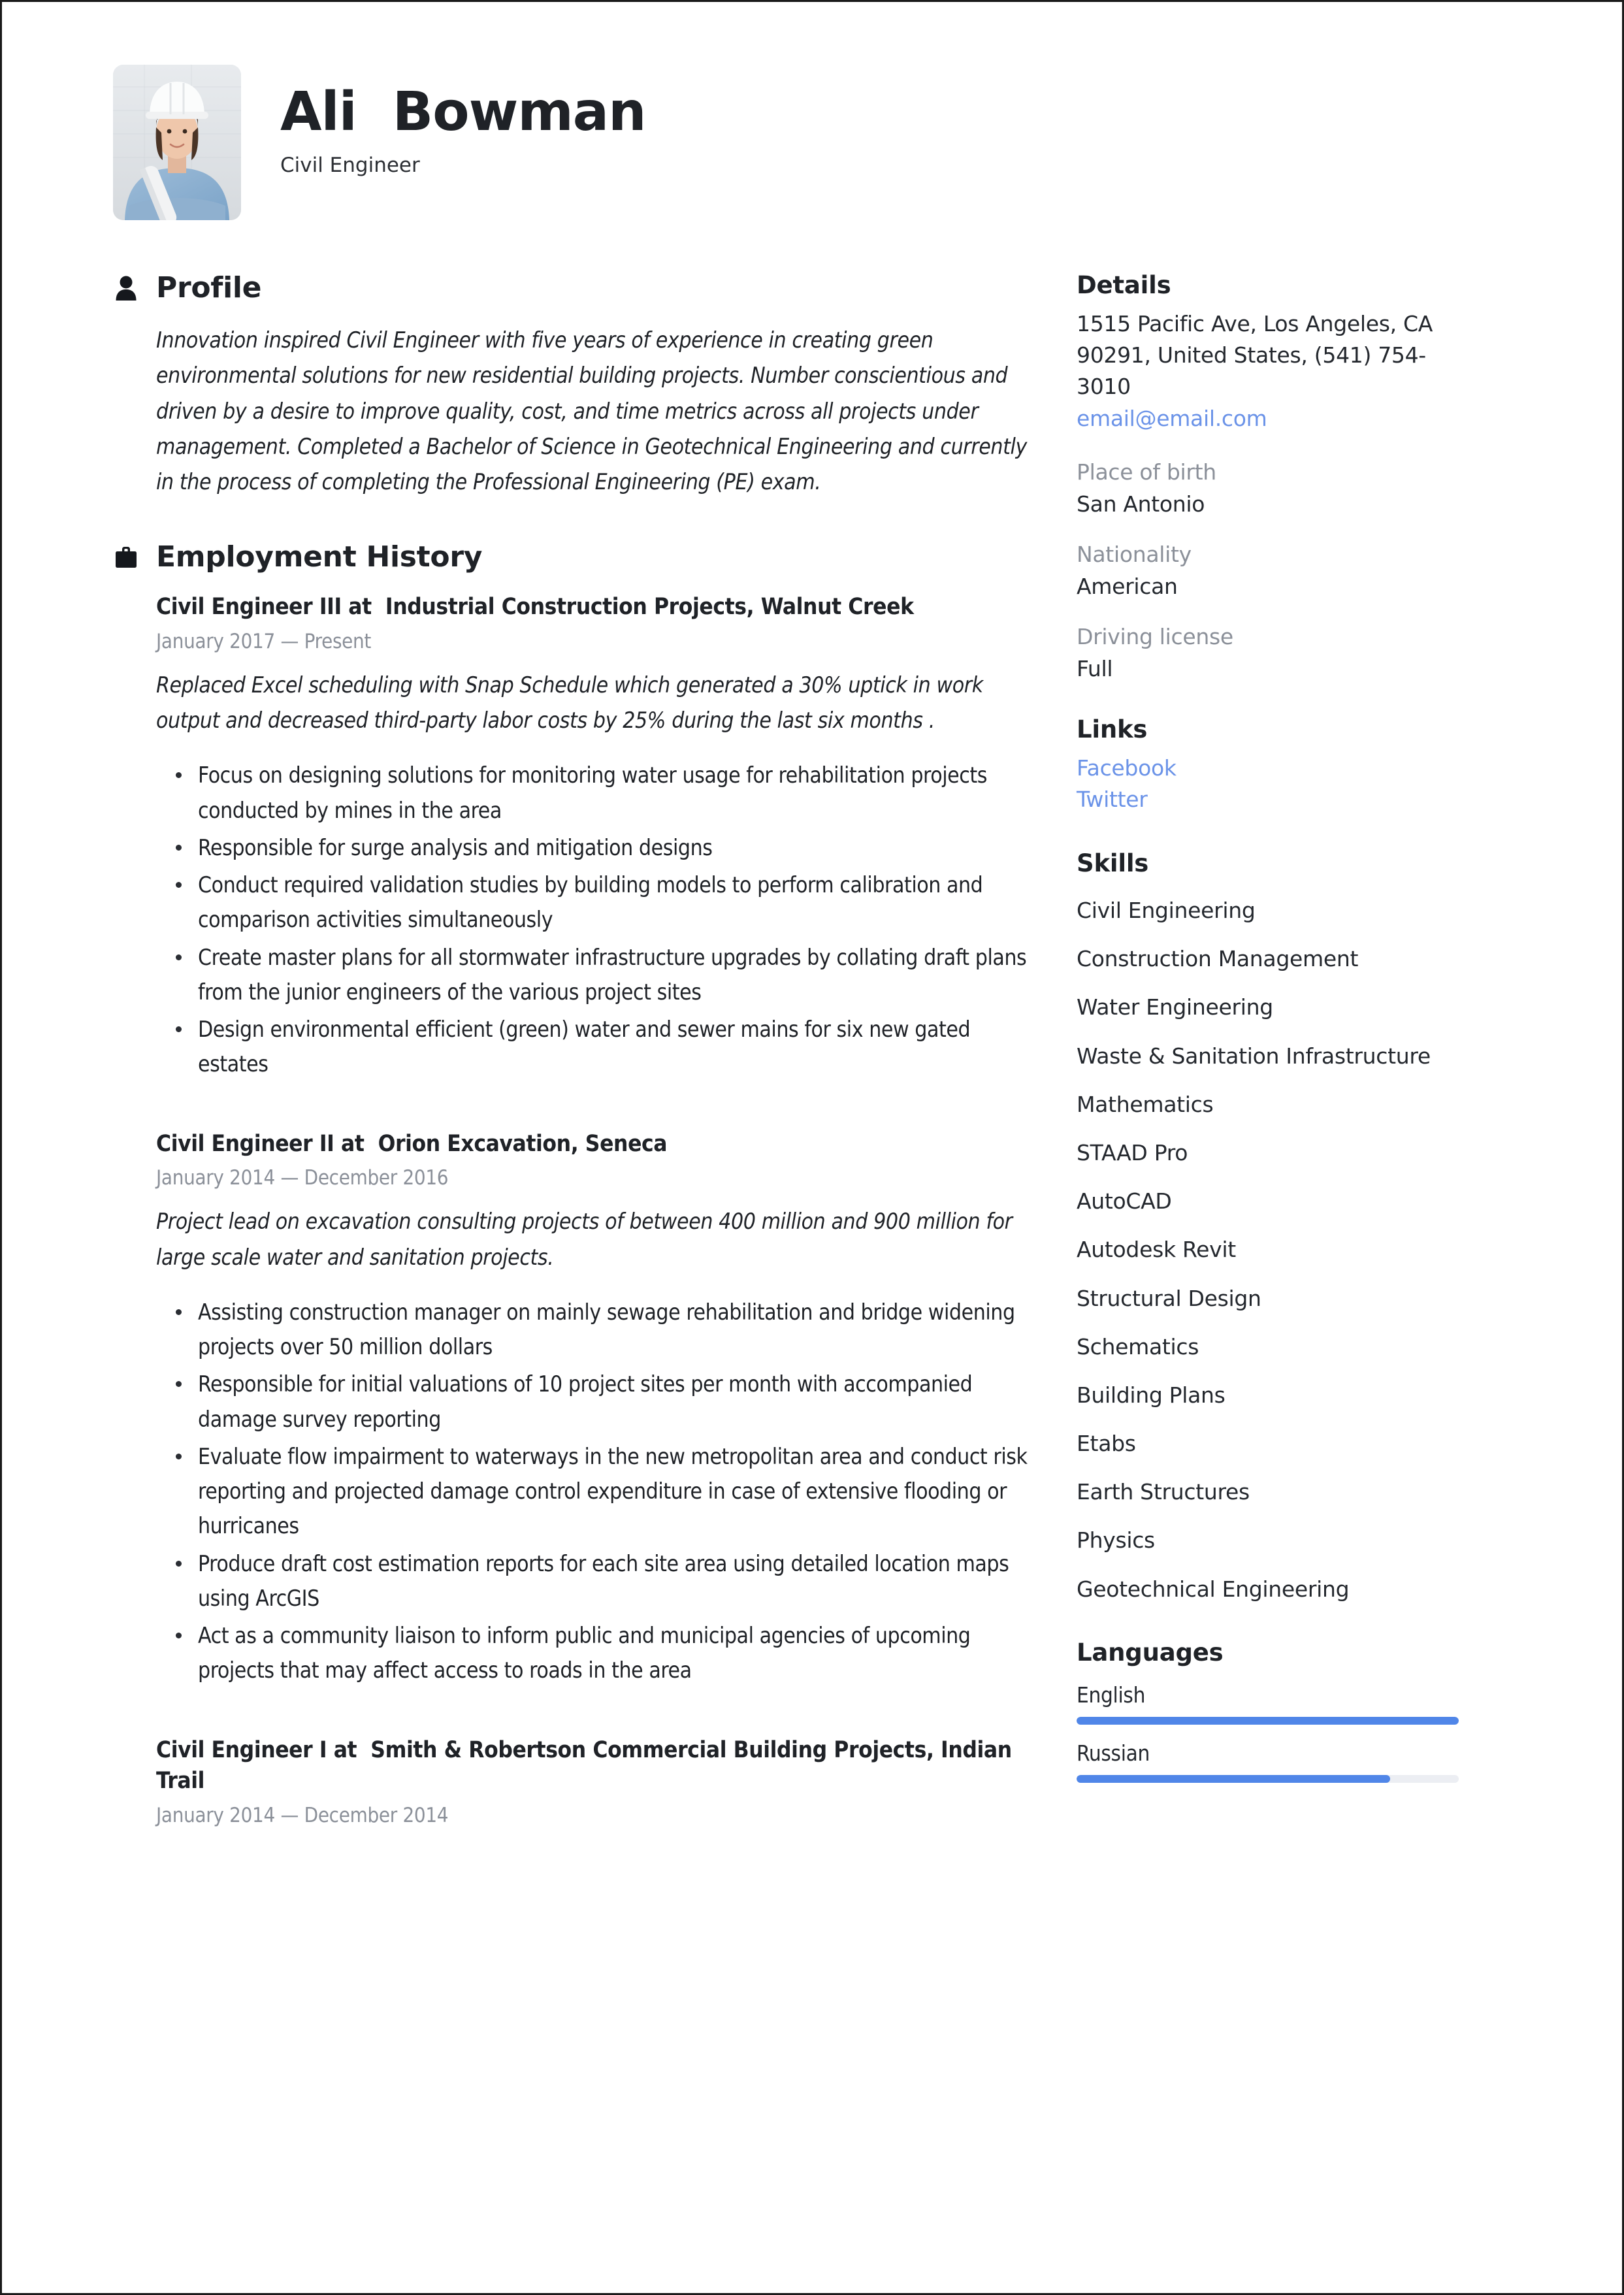  I want to click on skill-item: Autodesk Revit, so click(1156, 1250).